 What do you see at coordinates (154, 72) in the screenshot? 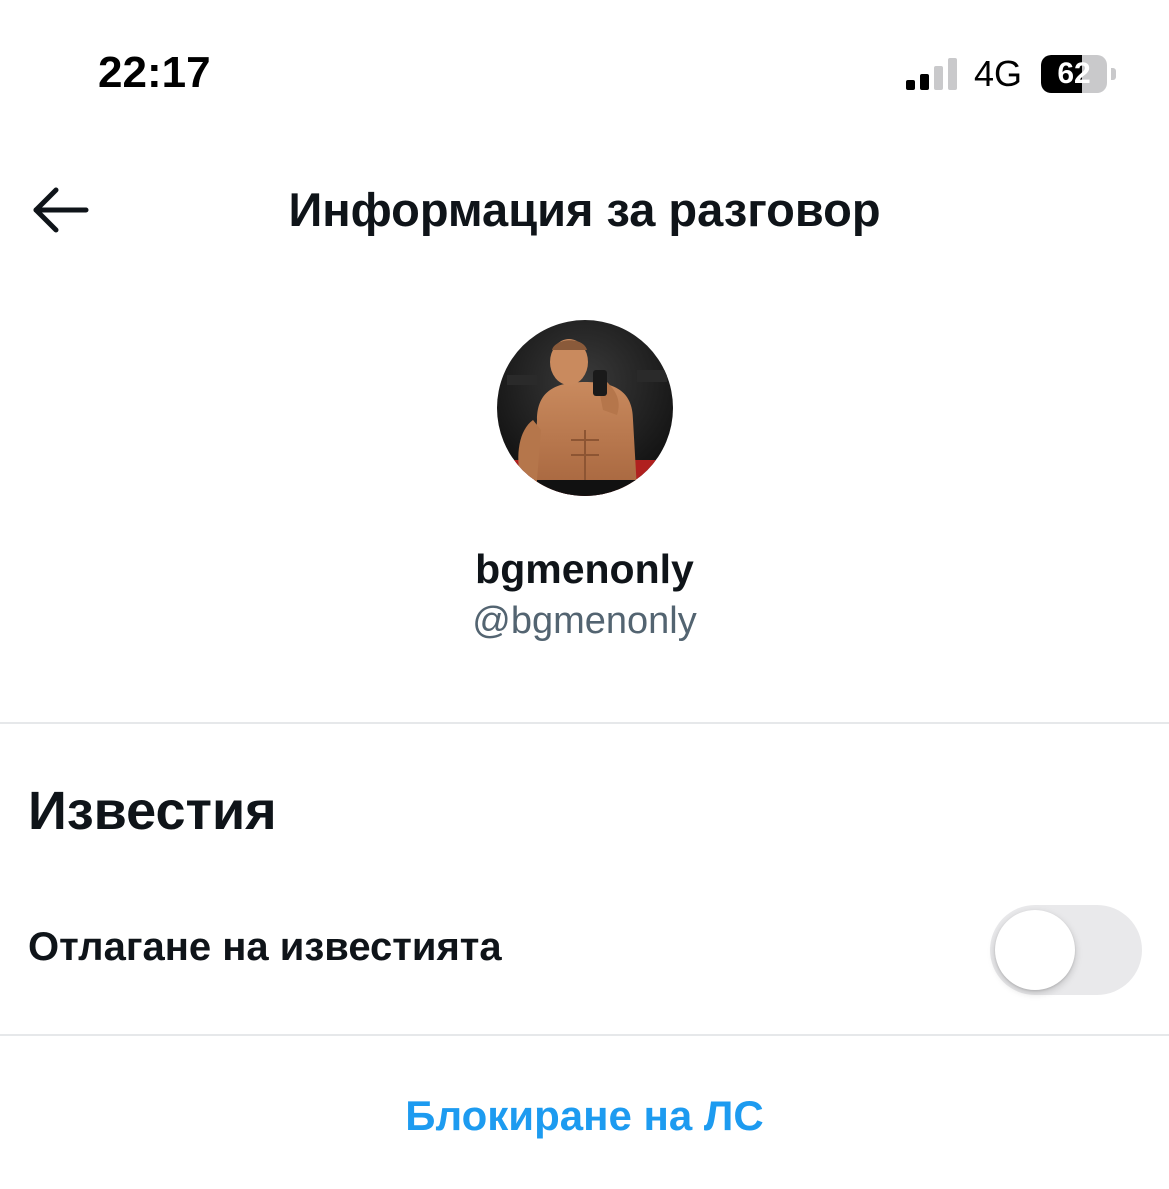
I see `status-time: 22:17` at bounding box center [154, 72].